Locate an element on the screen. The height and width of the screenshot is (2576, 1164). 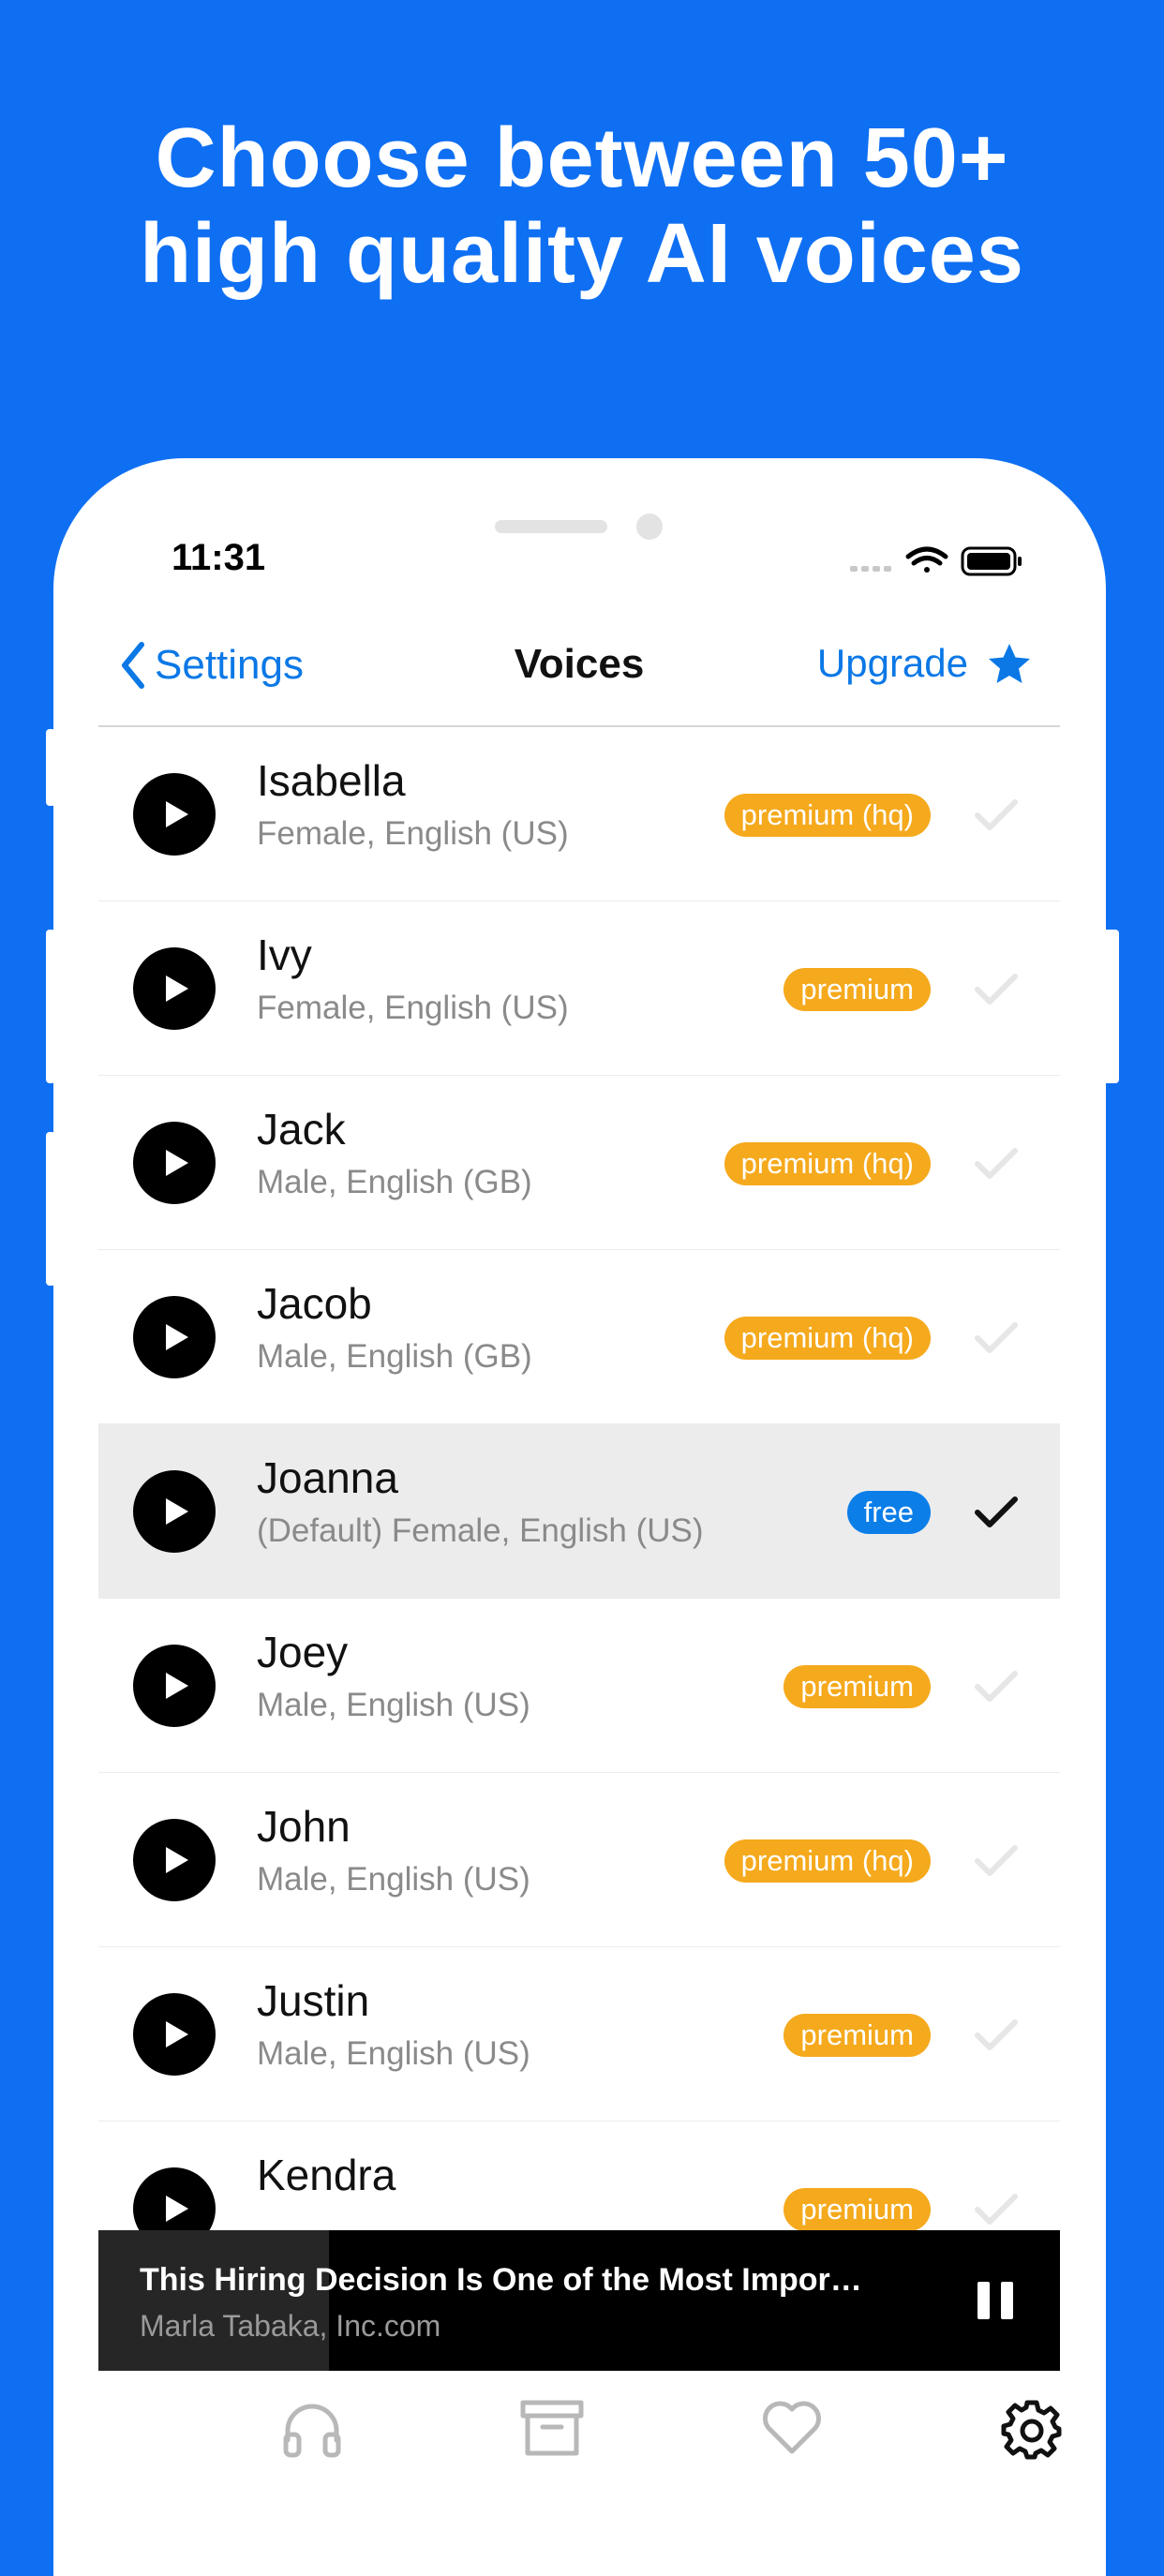
status-icons is located at coordinates (937, 562).